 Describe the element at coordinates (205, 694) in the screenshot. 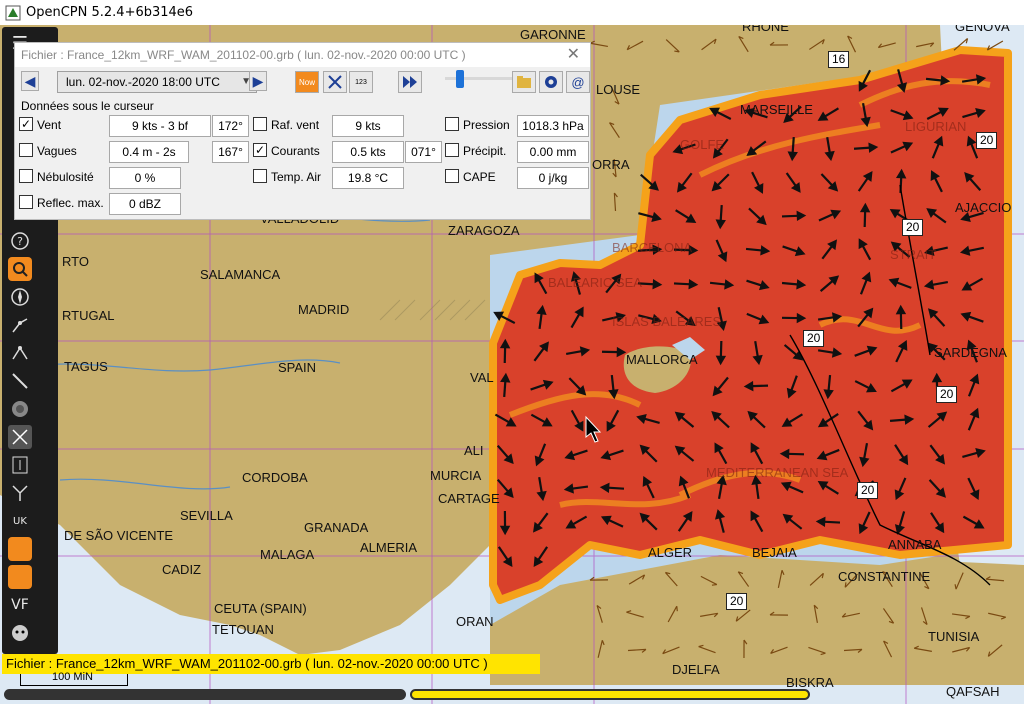

I see `chart-bar-left` at that location.